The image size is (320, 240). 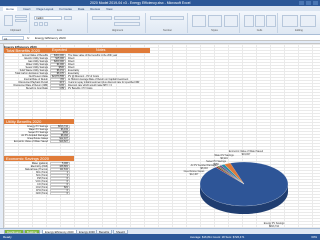 What do you see at coordinates (195, 173) in the screenshot?
I see `pie-data-label: Greenhouse Gases $12,407` at bounding box center [195, 173].